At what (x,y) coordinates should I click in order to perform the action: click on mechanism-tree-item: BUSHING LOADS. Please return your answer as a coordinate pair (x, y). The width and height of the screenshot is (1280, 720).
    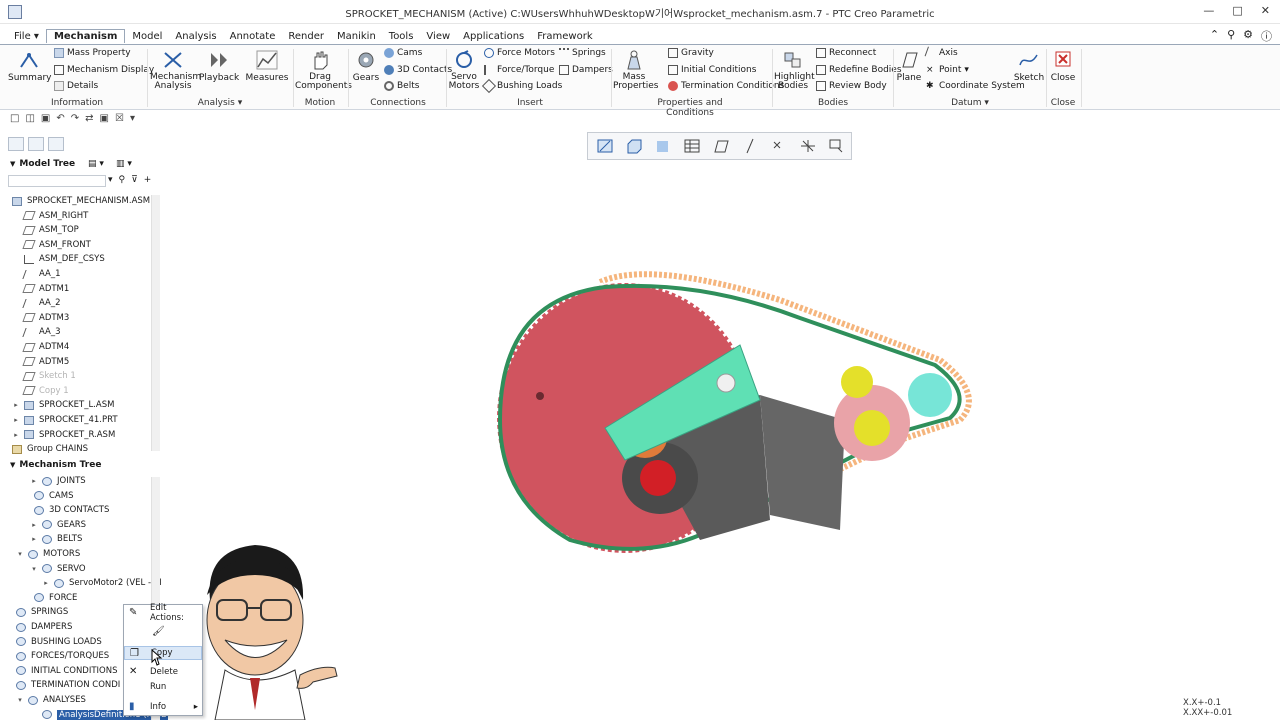
    Looking at the image, I should click on (59, 642).